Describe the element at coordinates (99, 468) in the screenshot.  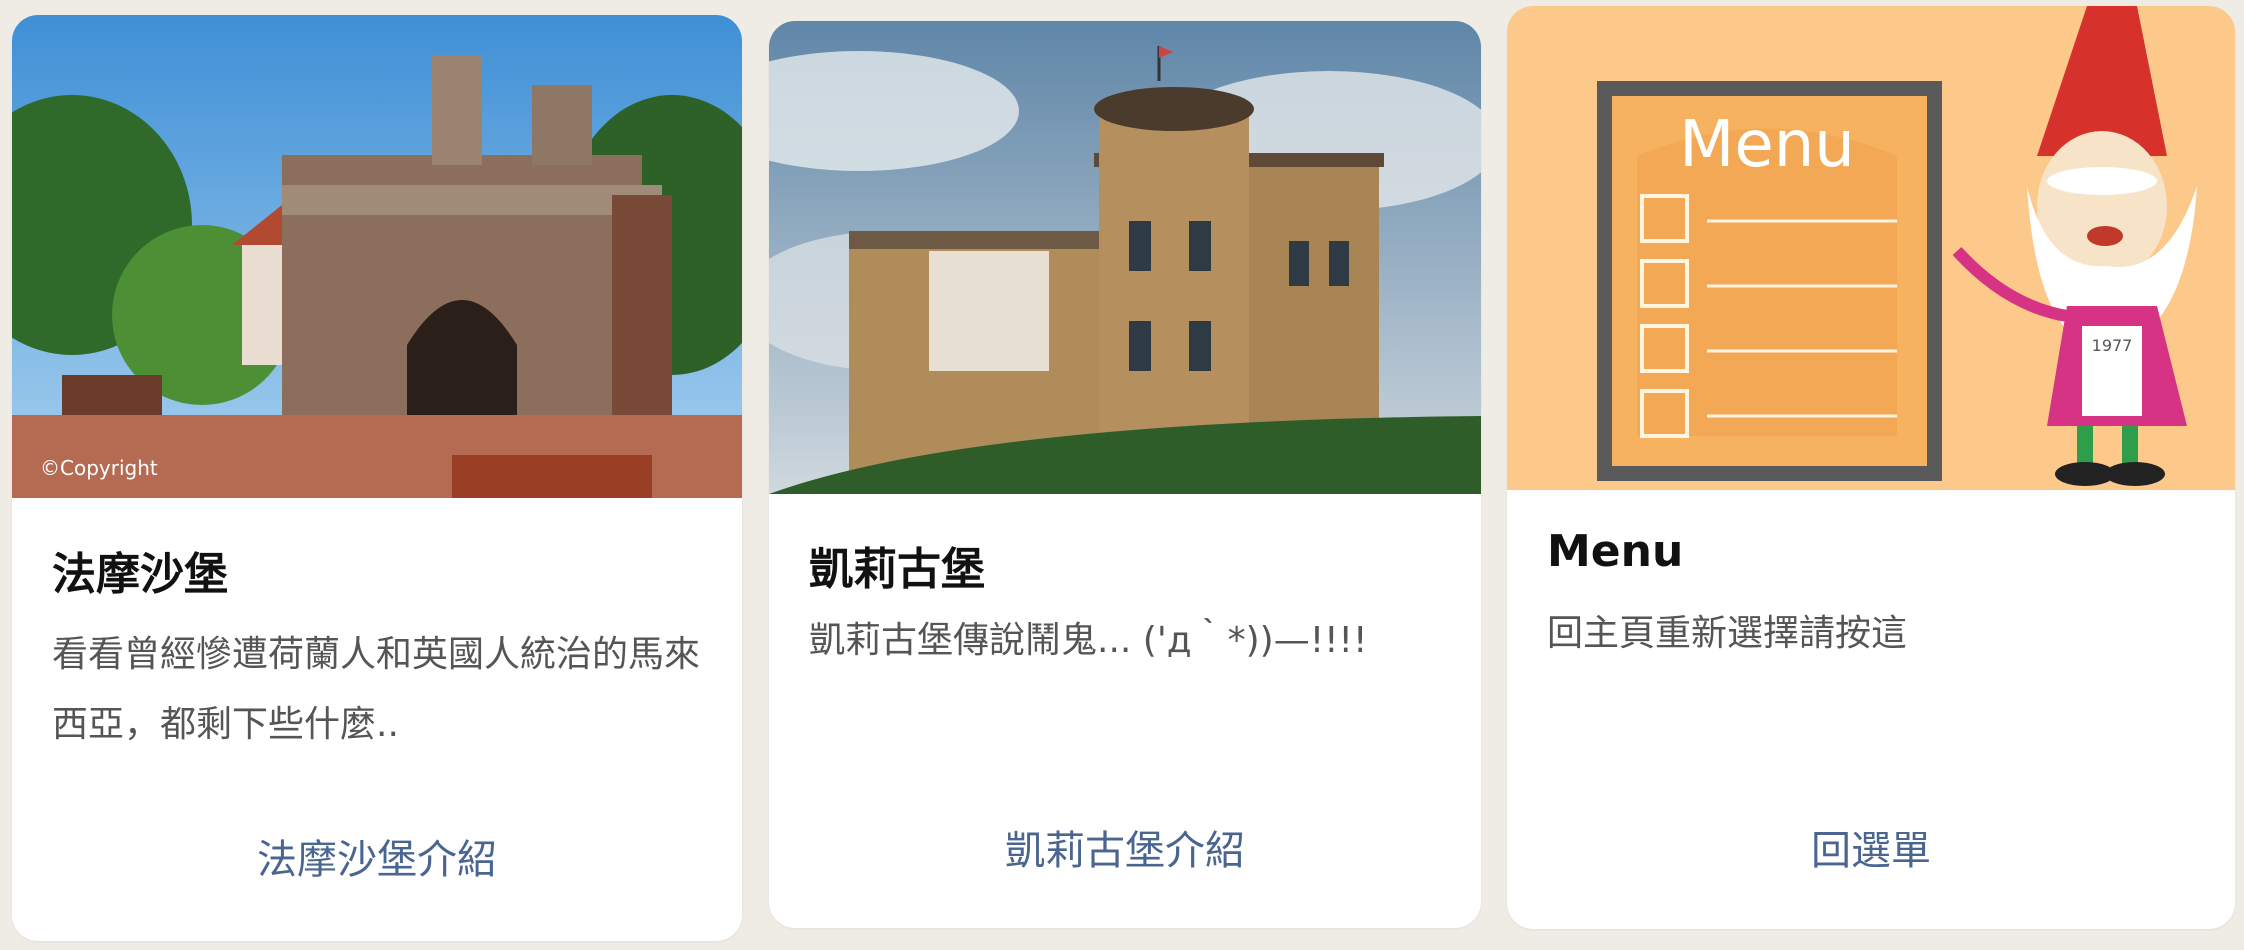
I see `copyright-watermark: ©Copyright` at that location.